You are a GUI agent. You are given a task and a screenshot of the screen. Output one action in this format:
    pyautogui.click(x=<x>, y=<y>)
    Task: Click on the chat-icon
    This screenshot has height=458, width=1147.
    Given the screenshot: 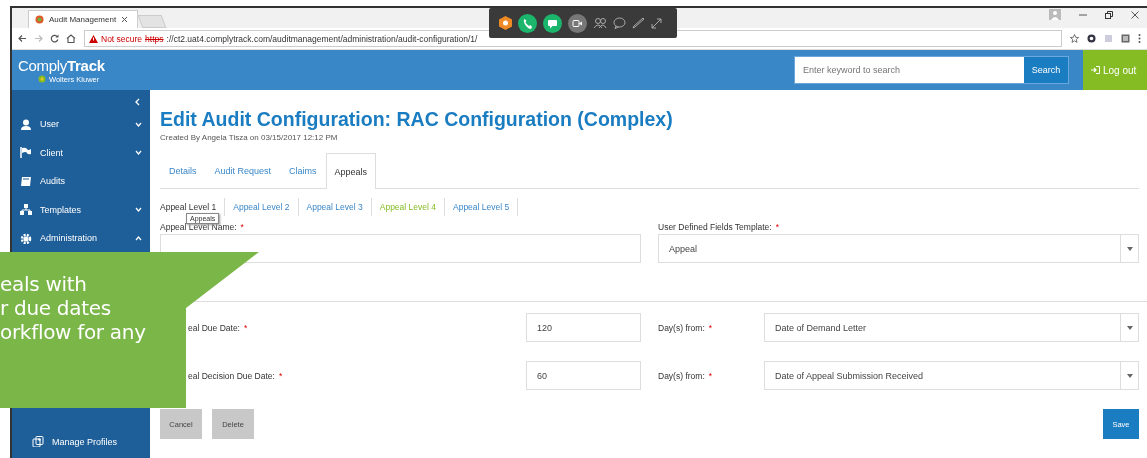 What is the action you would take?
    pyautogui.click(x=552, y=23)
    